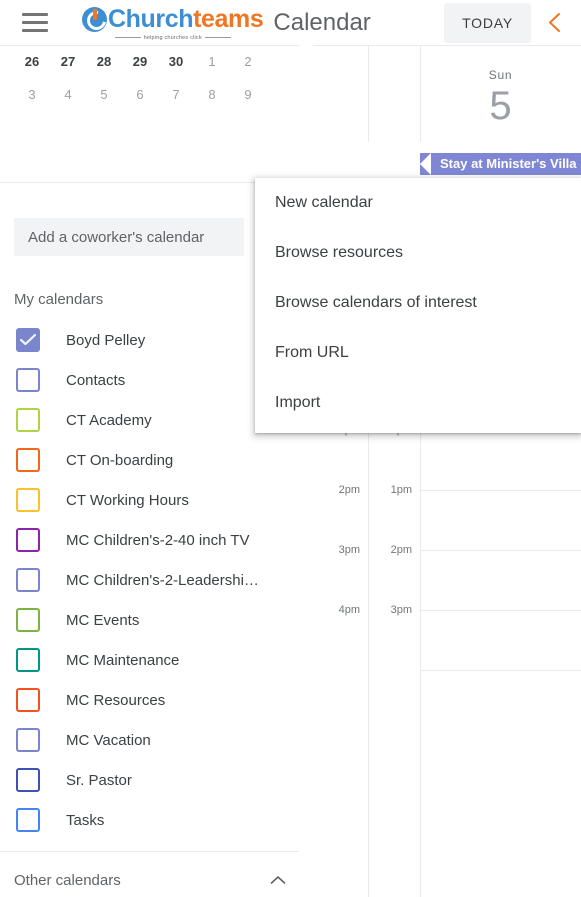 This screenshot has height=897, width=581. Describe the element at coordinates (96, 380) in the screenshot. I see `calendar-list-item-label: Contacts` at that location.